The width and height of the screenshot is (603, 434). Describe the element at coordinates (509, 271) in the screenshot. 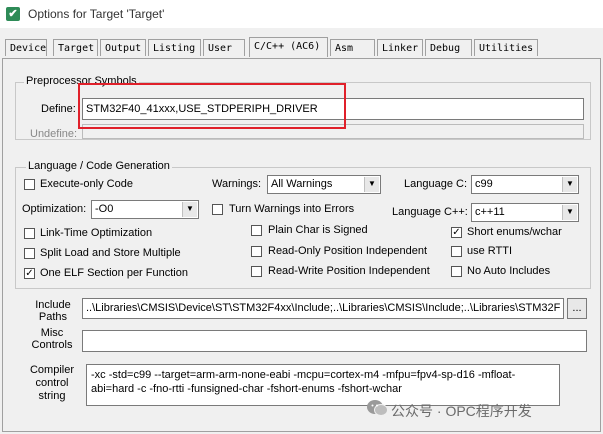

I see `no-auto-includes-label: No Auto Includes` at that location.